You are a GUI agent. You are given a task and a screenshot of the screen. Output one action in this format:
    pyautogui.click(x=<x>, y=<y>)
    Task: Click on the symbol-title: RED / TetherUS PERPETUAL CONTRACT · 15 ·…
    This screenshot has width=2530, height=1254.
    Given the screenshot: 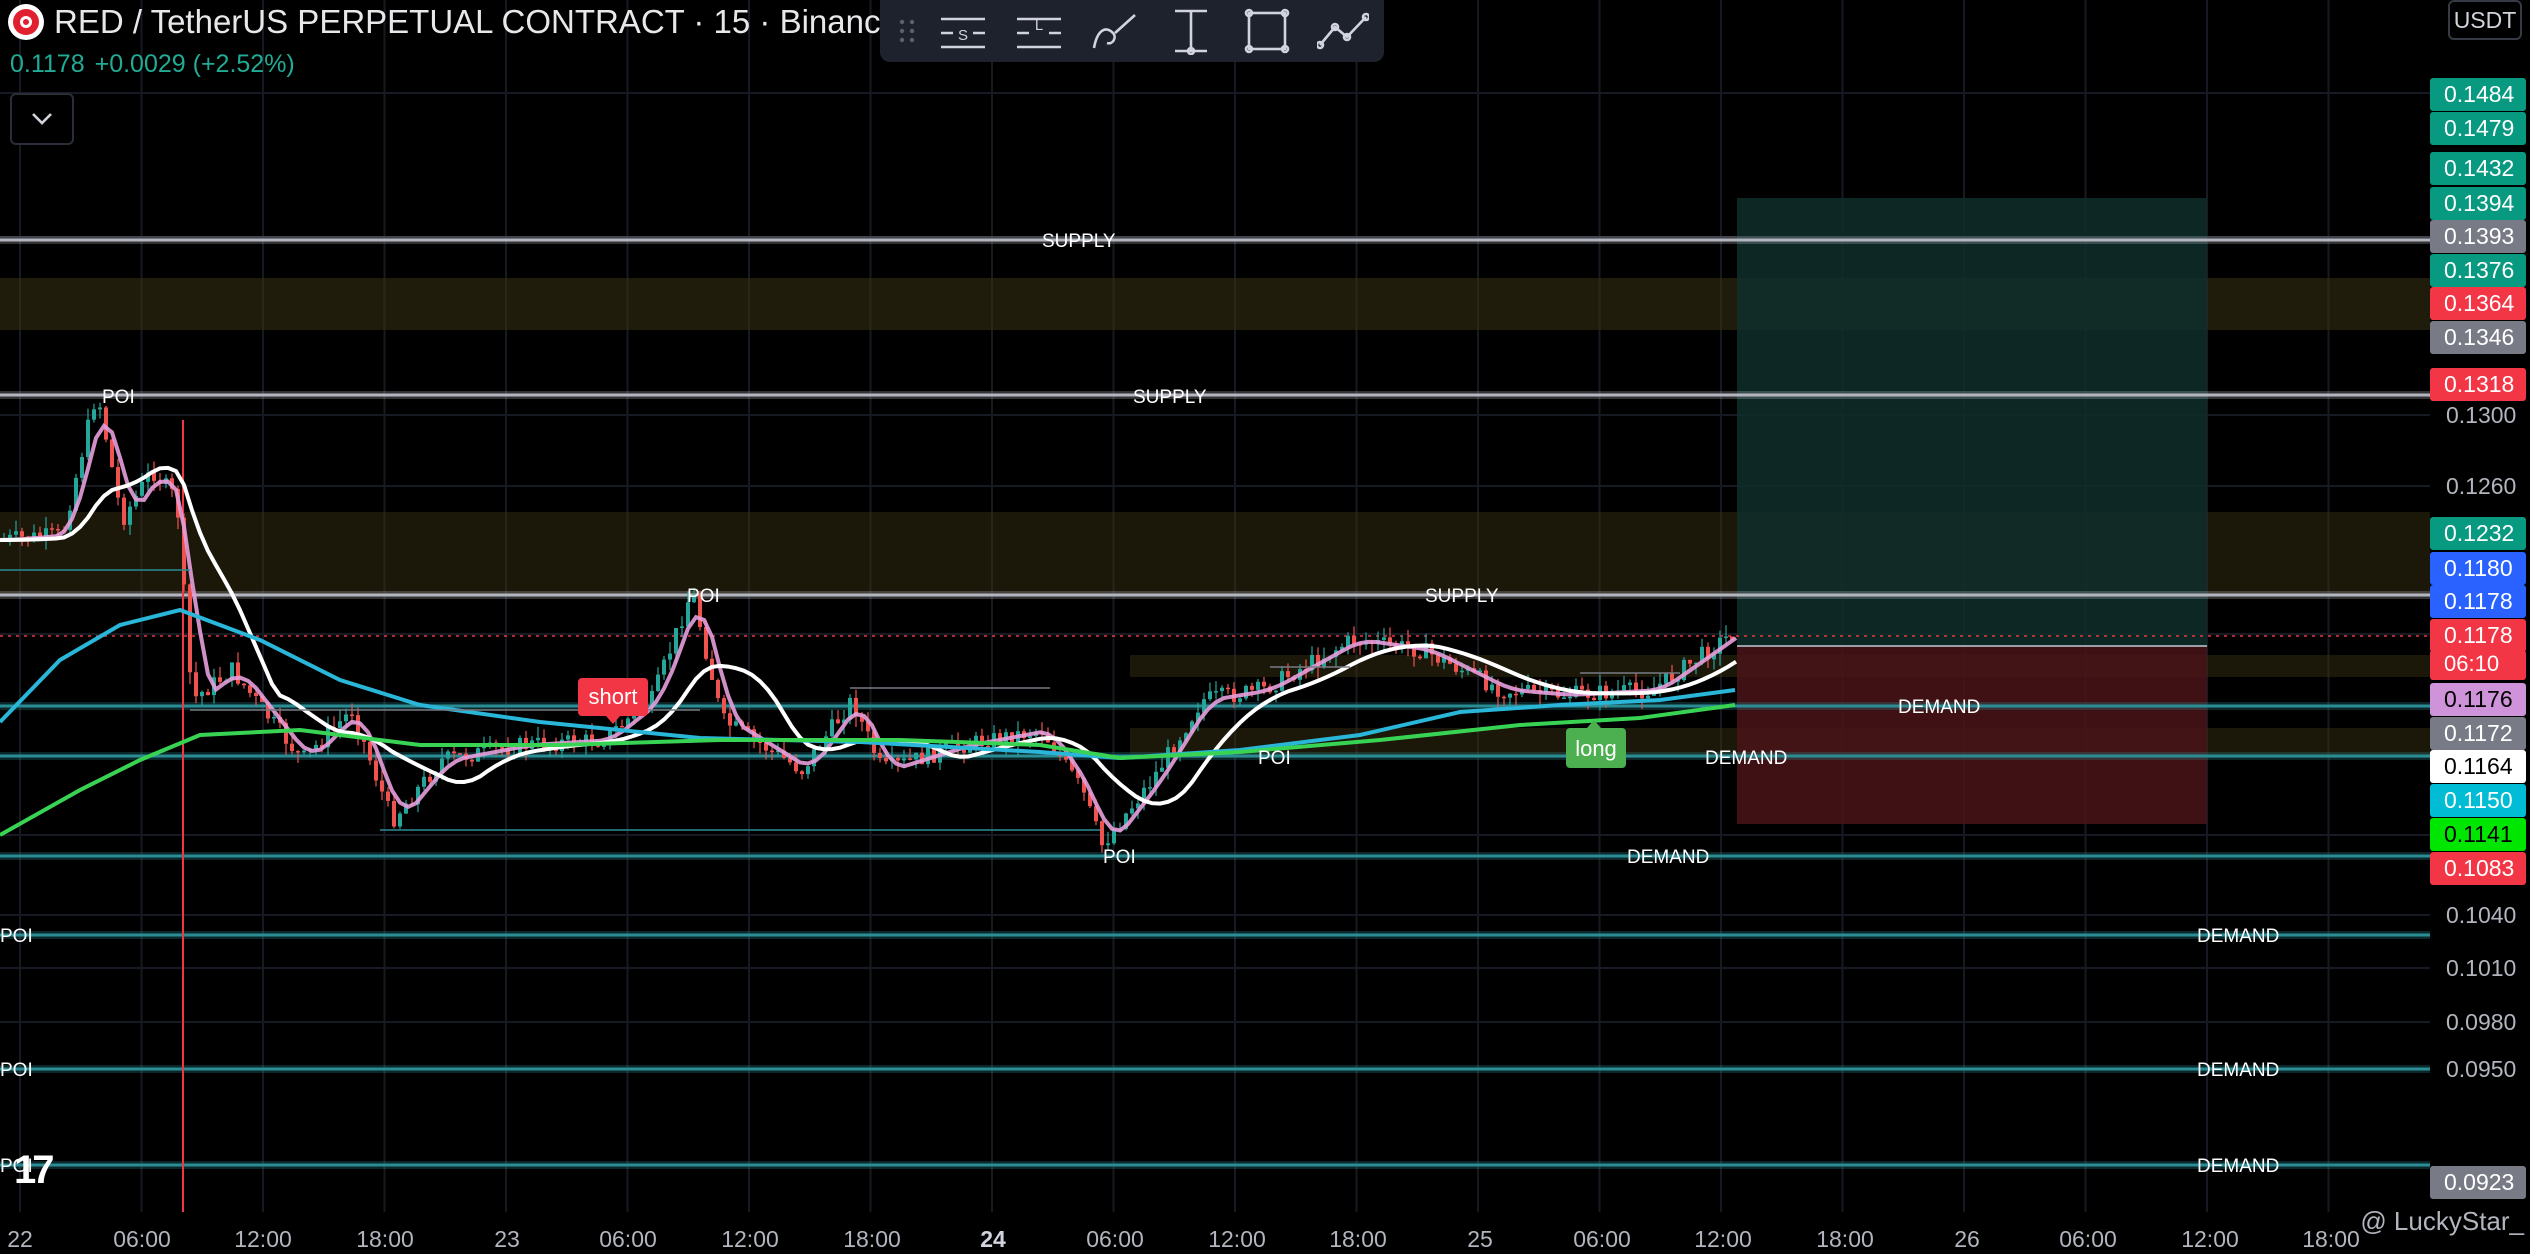 What is the action you would take?
    pyautogui.click(x=476, y=22)
    